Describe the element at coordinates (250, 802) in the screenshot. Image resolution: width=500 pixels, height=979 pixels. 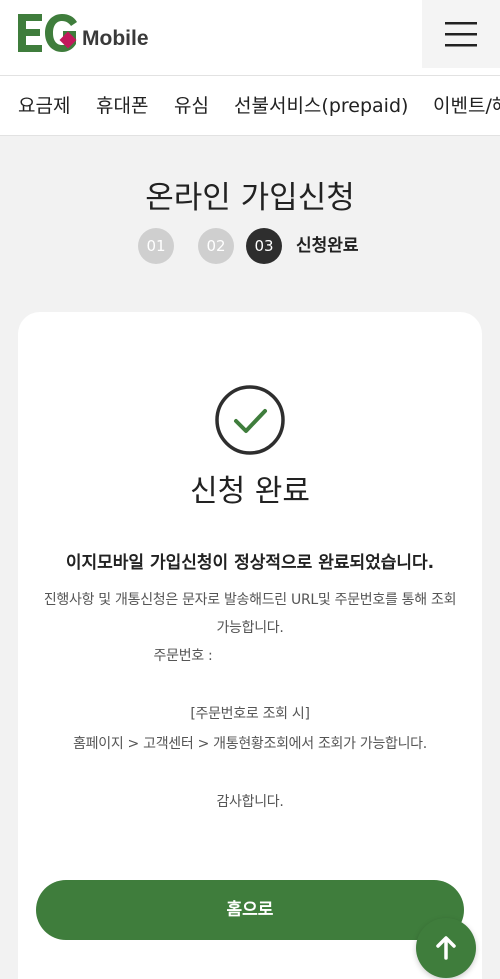
I see `thanks-text: 감사합니다.` at that location.